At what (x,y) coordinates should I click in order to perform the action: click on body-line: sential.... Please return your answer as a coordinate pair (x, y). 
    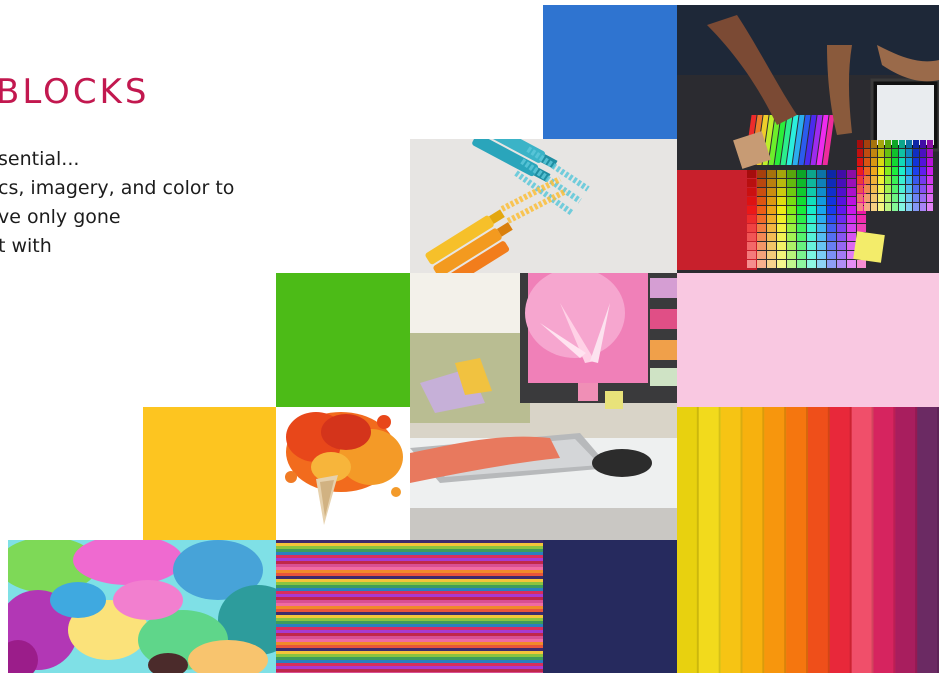
    Looking at the image, I should click on (40, 159).